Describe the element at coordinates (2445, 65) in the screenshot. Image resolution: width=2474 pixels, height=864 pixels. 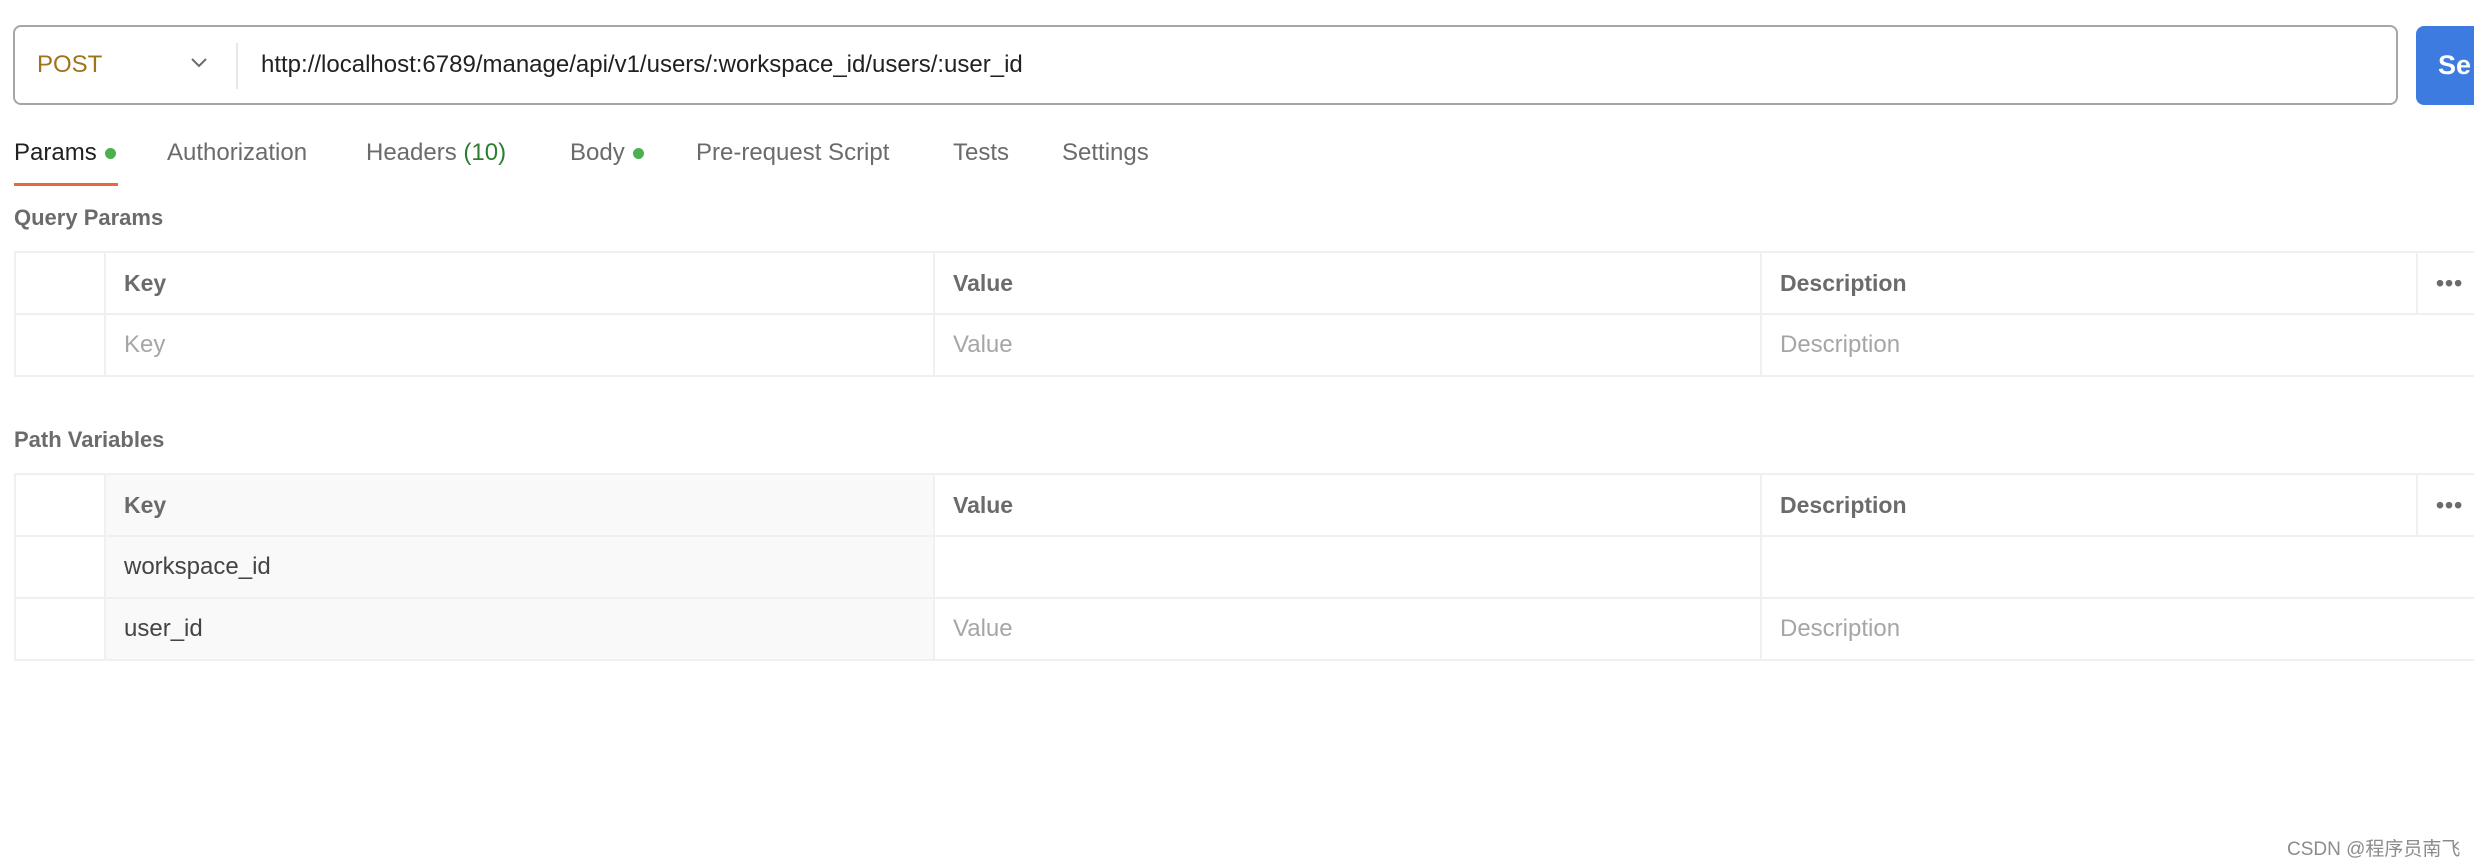
I see `send-button: Se` at that location.